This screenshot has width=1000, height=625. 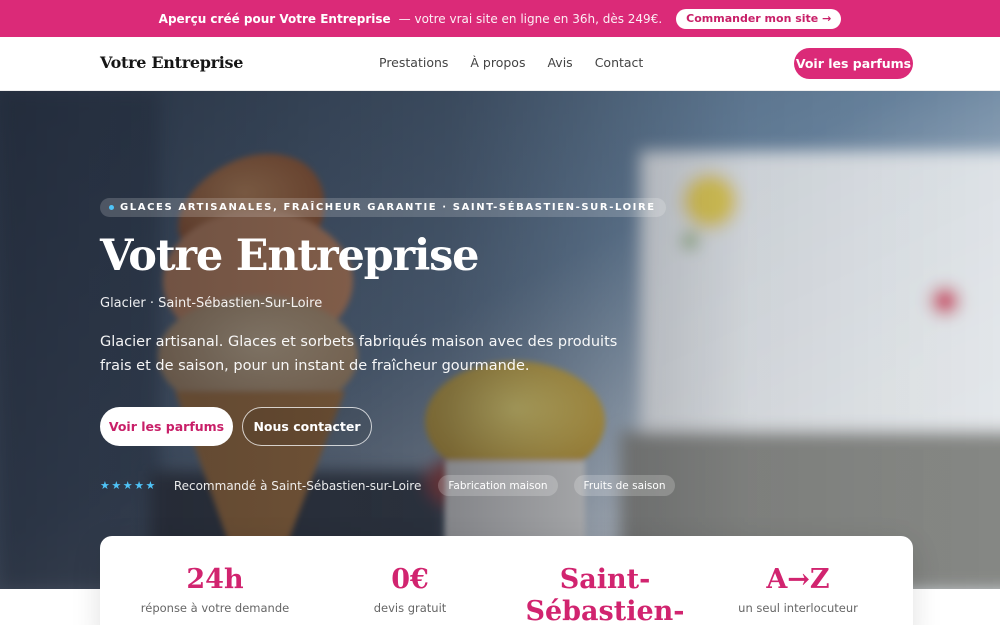 What do you see at coordinates (410, 579) in the screenshot?
I see `stat-value: 0€` at bounding box center [410, 579].